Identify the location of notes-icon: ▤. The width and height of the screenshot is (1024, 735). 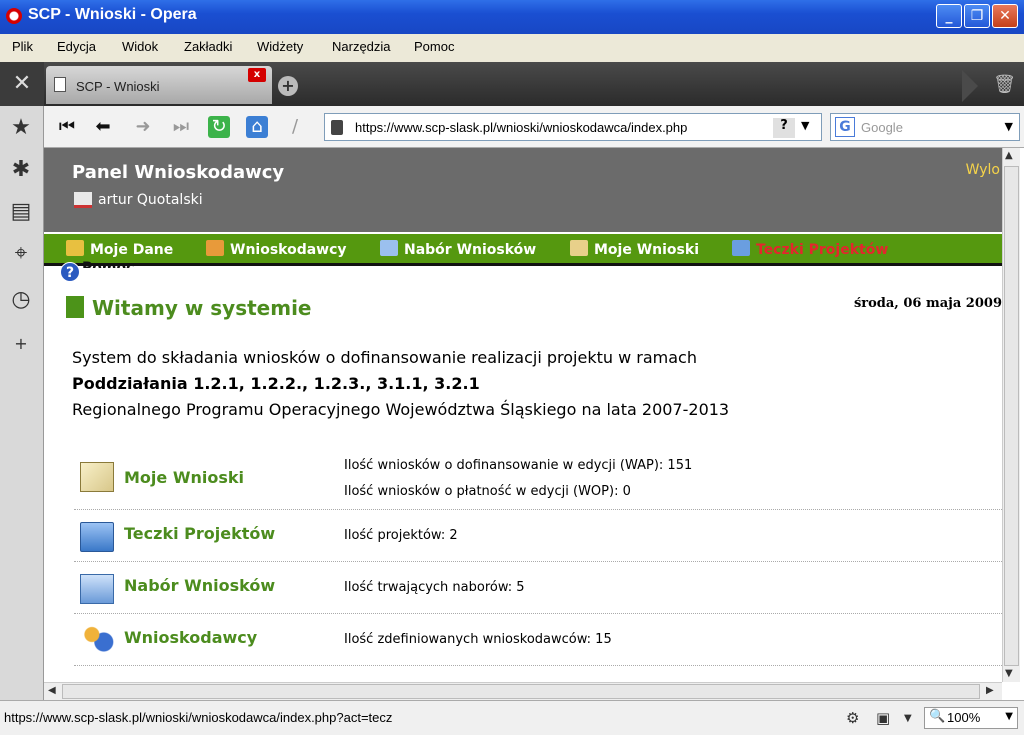
(21, 212).